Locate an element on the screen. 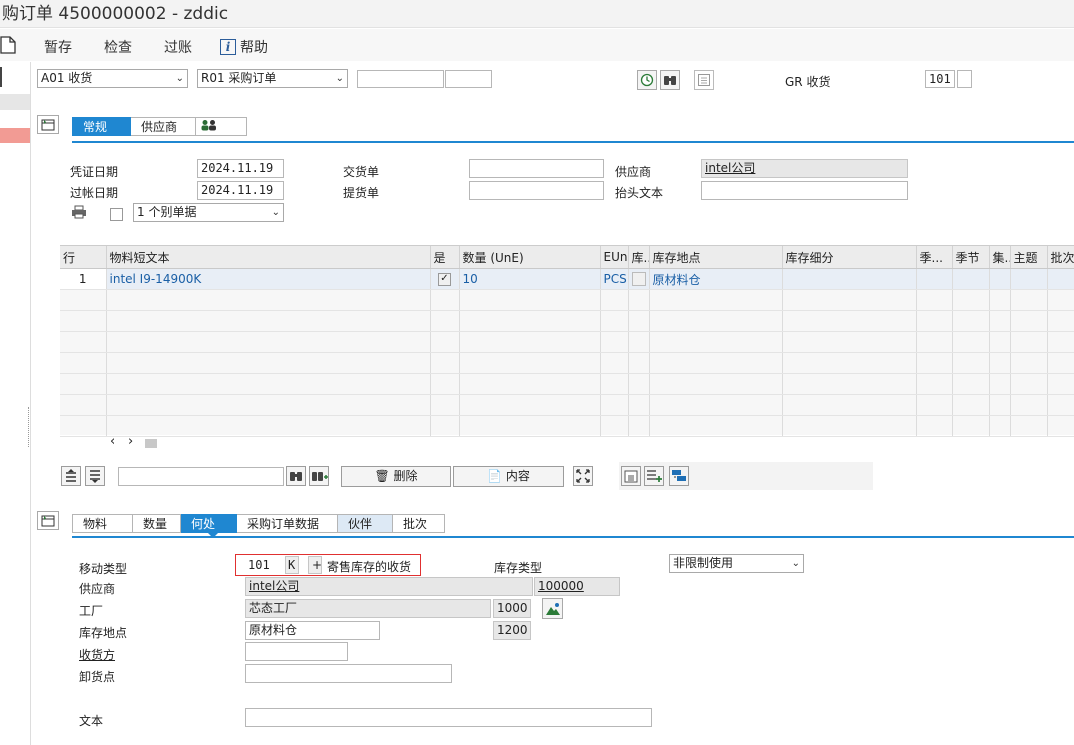  recipient-input is located at coordinates (296, 651).